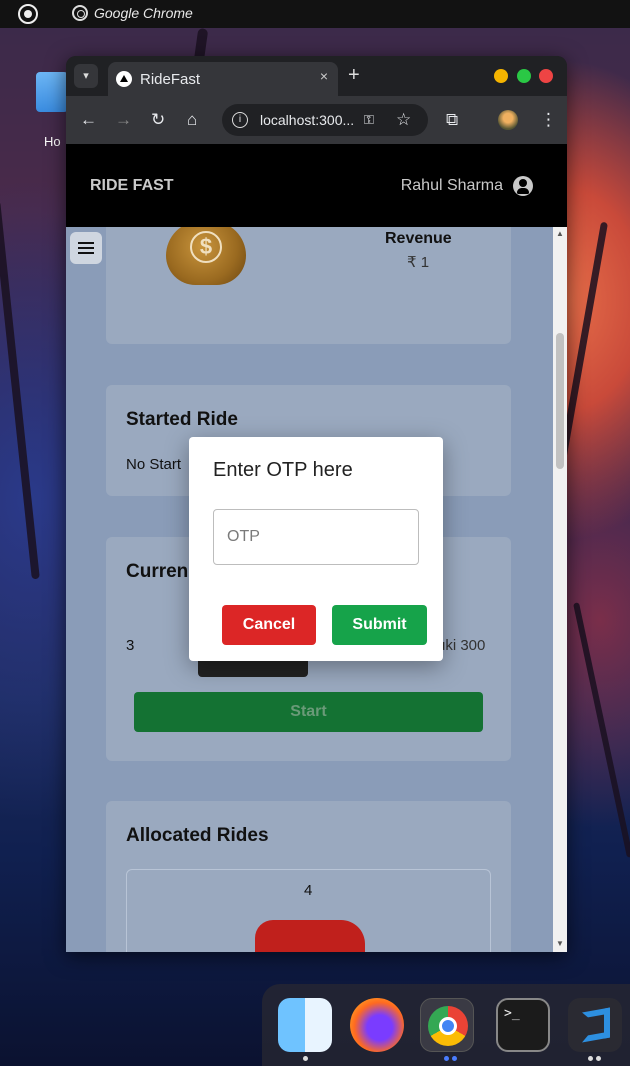 Image resolution: width=630 pixels, height=1066 pixels. Describe the element at coordinates (182, 419) in the screenshot. I see `started-ride-title: Started Ride` at that location.